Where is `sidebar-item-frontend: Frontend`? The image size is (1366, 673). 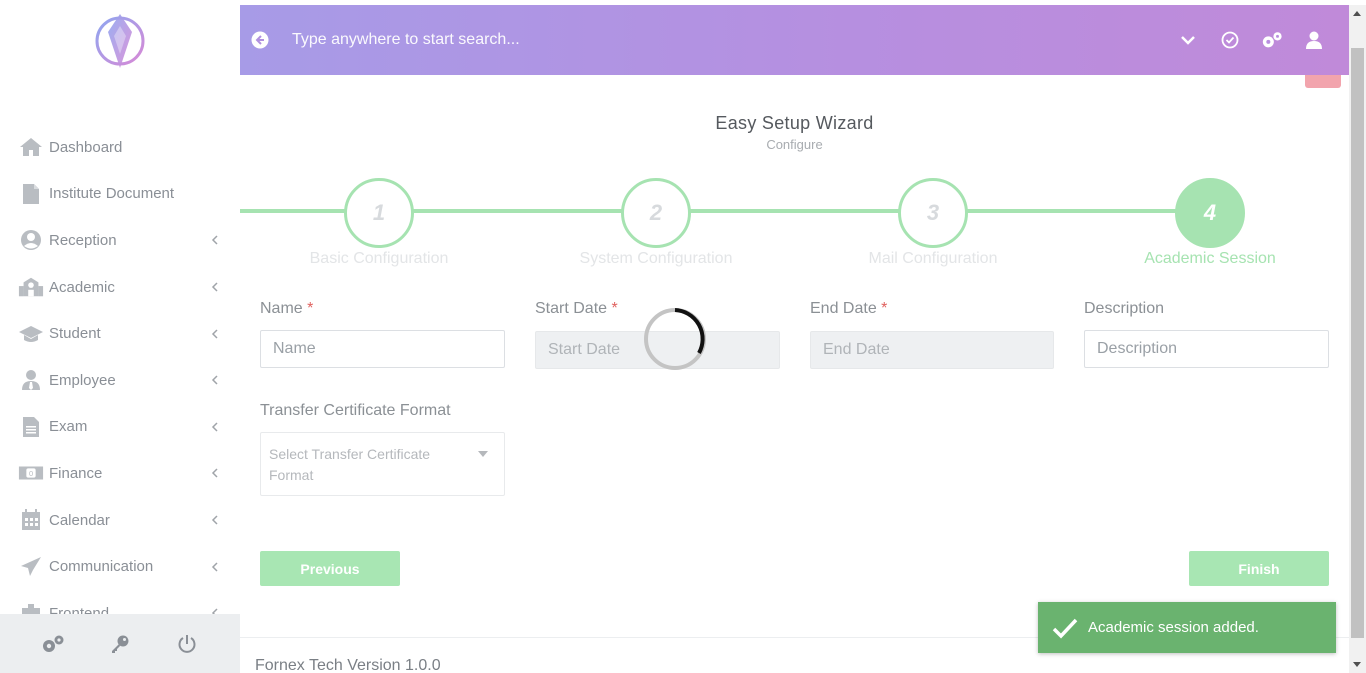 sidebar-item-frontend: Frontend is located at coordinates (120, 602).